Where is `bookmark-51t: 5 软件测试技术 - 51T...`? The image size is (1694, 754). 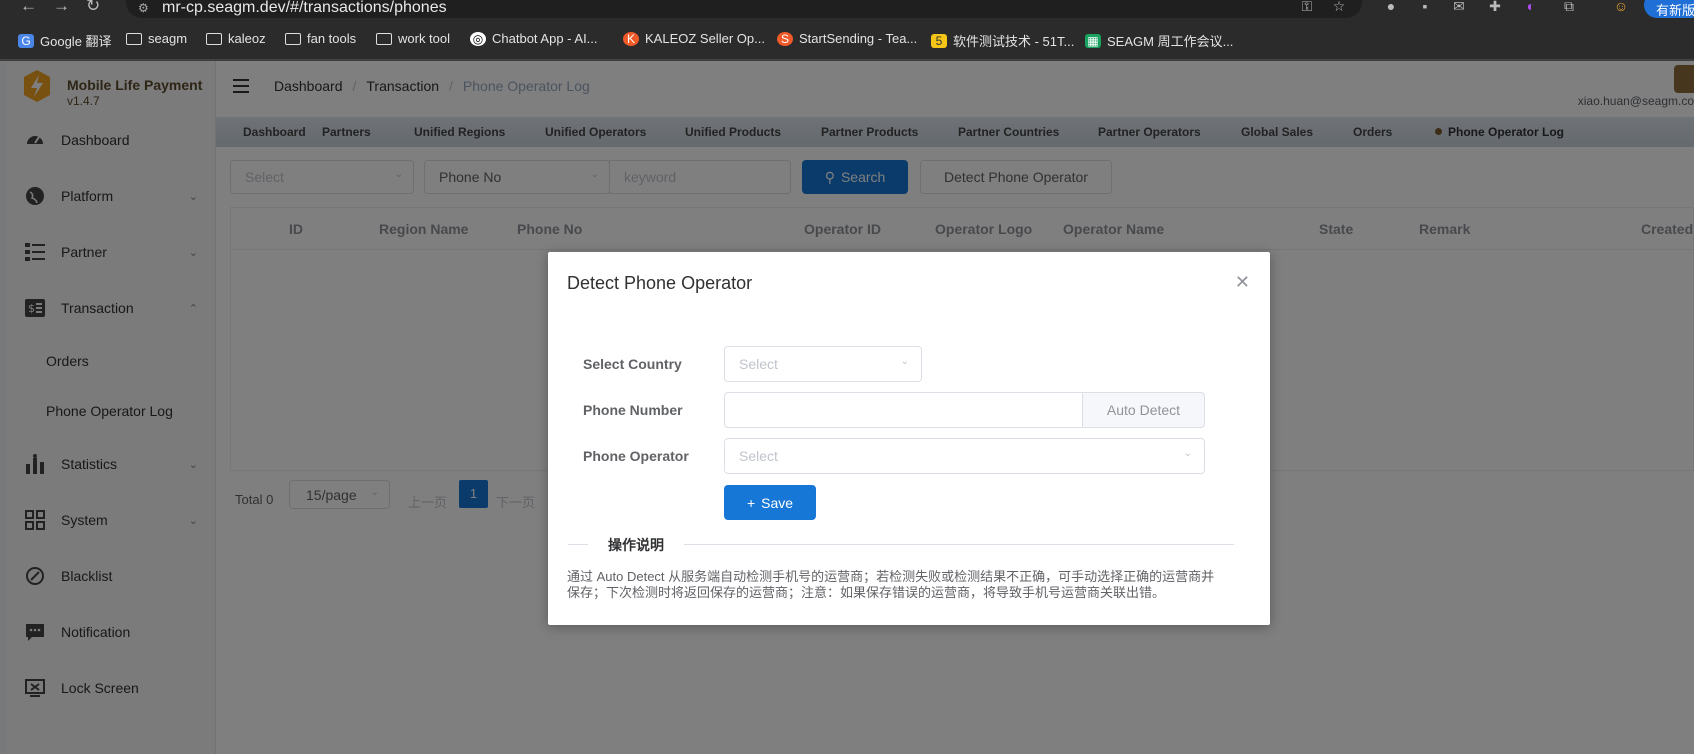
bookmark-51t: 5 软件测试技术 - 51T... is located at coordinates (1002, 40).